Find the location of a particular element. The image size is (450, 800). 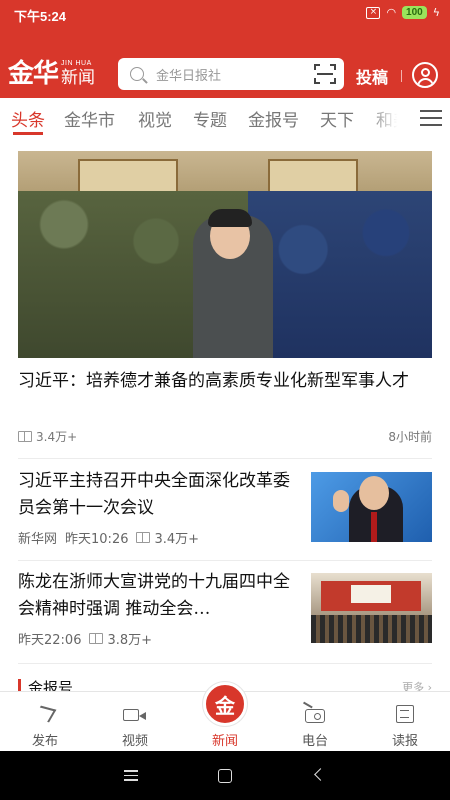

active-tab-indicator is located at coordinates (28, 133).